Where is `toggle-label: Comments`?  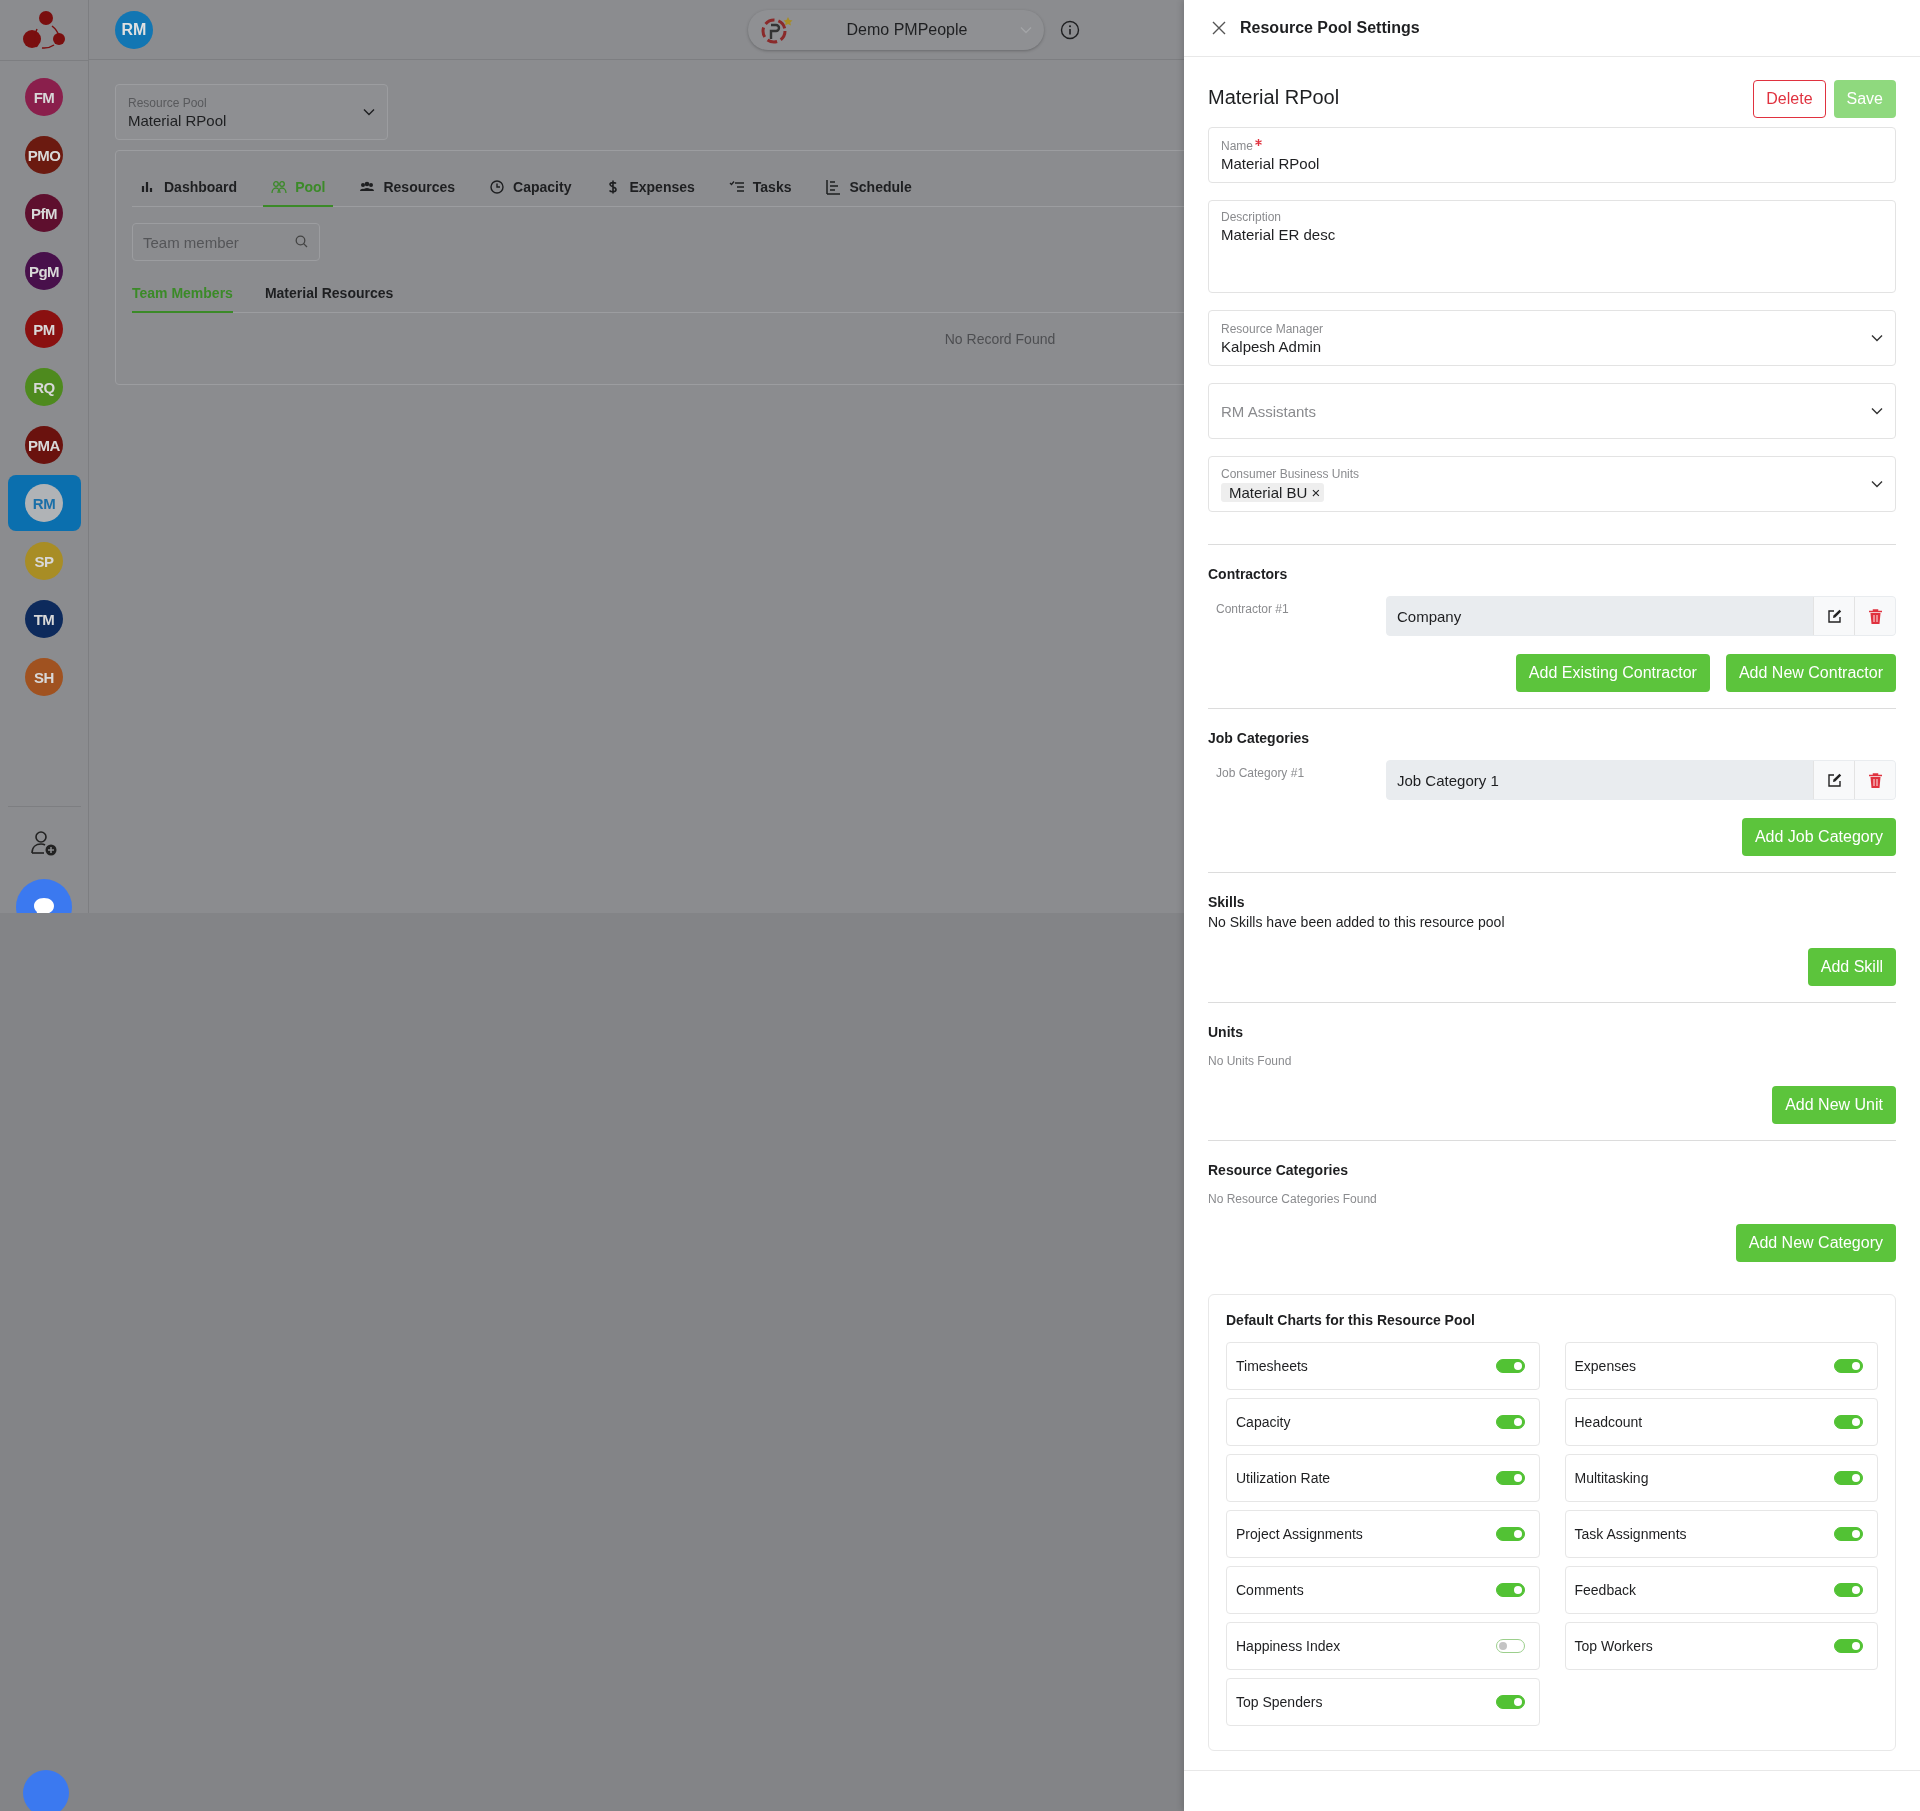 toggle-label: Comments is located at coordinates (1270, 1590).